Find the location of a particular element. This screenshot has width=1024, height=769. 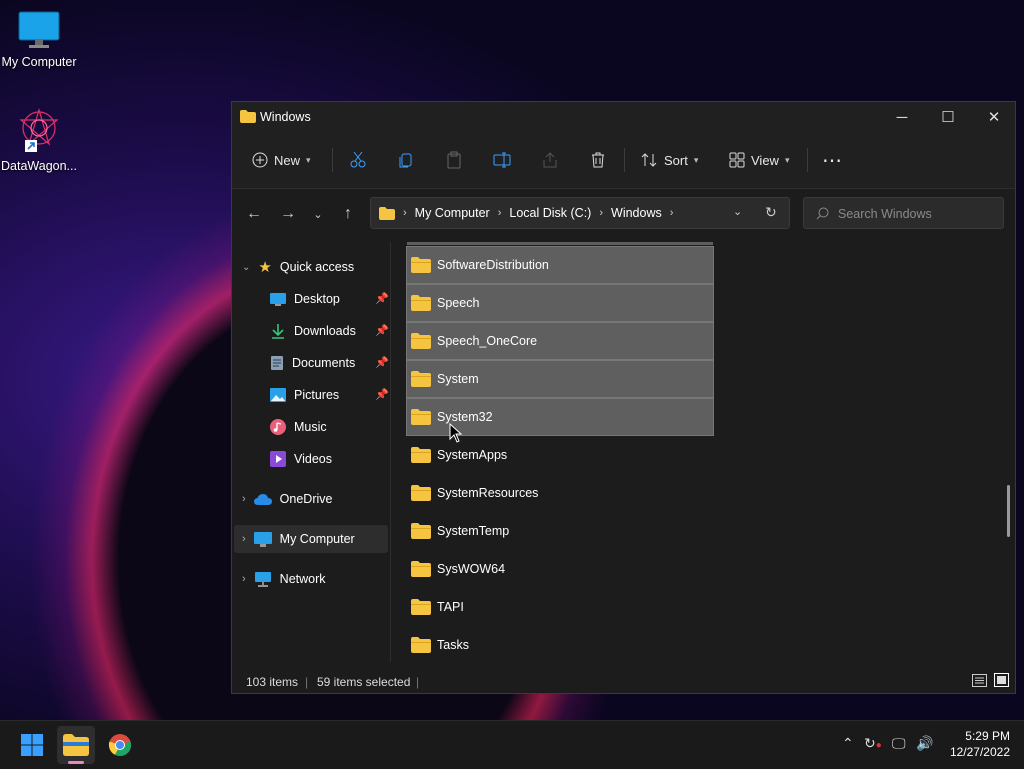

file-name: SoftwareDistribution is located at coordinates (493, 265).